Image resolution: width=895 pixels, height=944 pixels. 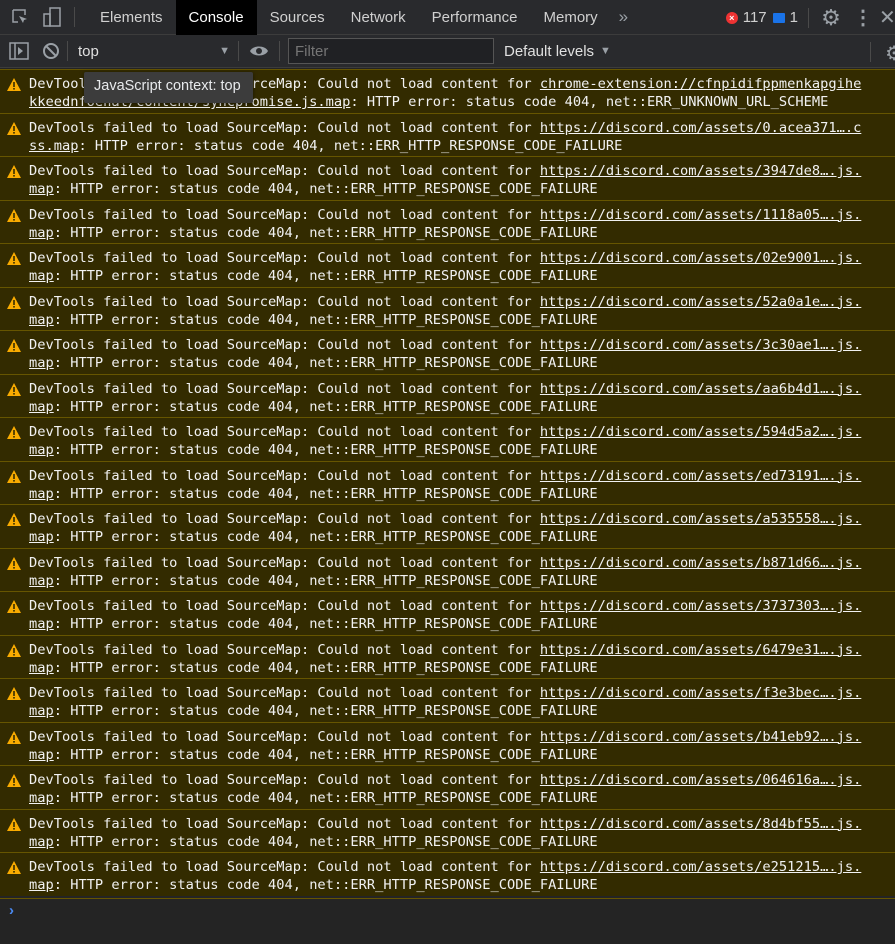 What do you see at coordinates (731, 17) in the screenshot?
I see `error-icon: ×` at bounding box center [731, 17].